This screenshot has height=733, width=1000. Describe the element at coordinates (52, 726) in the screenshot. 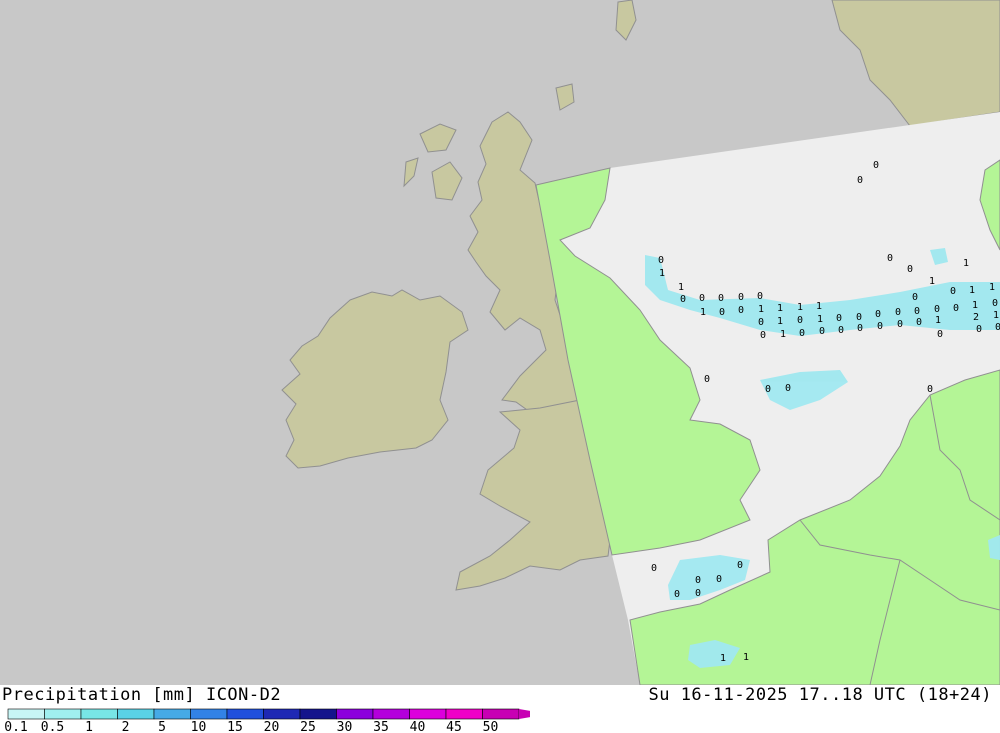

I see `legend-tick-label: 0.5` at that location.